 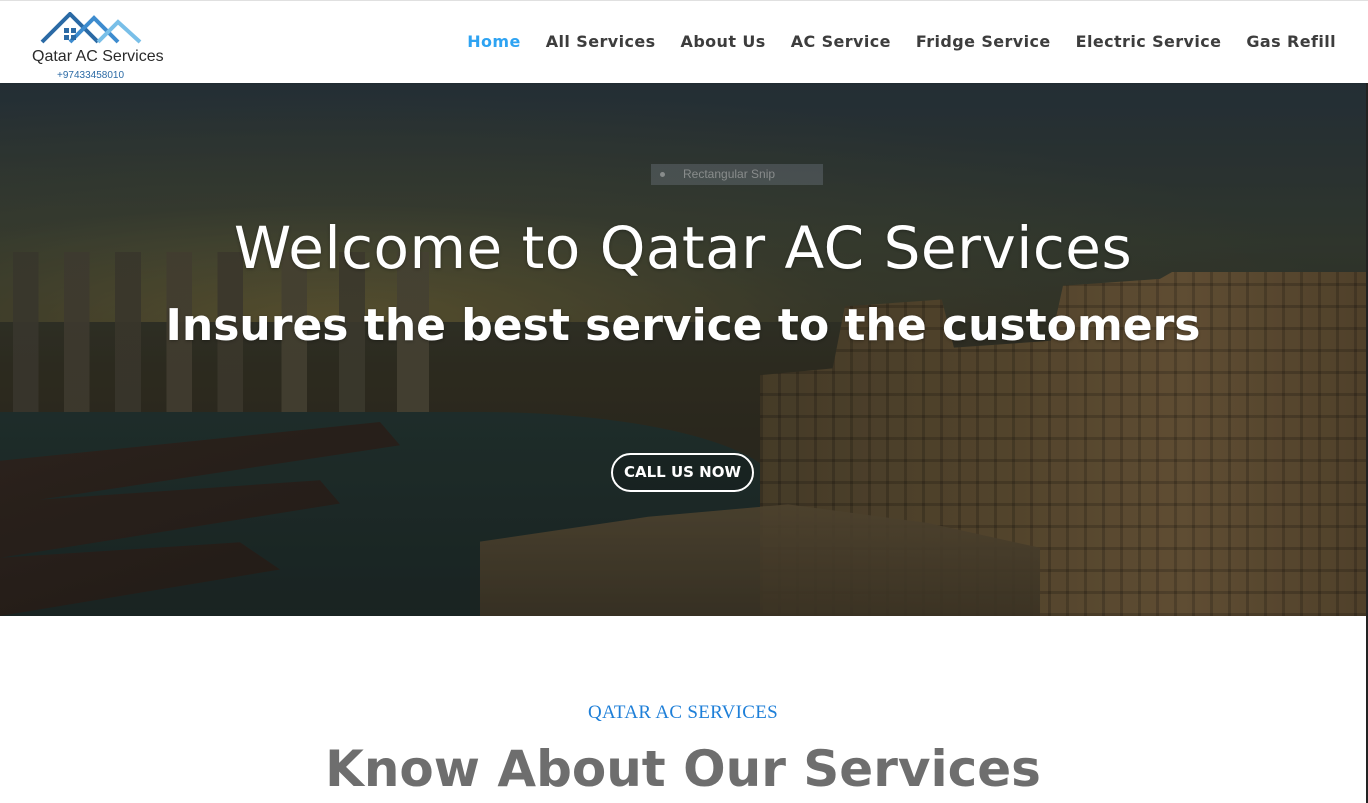 What do you see at coordinates (683, 248) in the screenshot?
I see `hero-title: Welcome to Qatar AC Services` at bounding box center [683, 248].